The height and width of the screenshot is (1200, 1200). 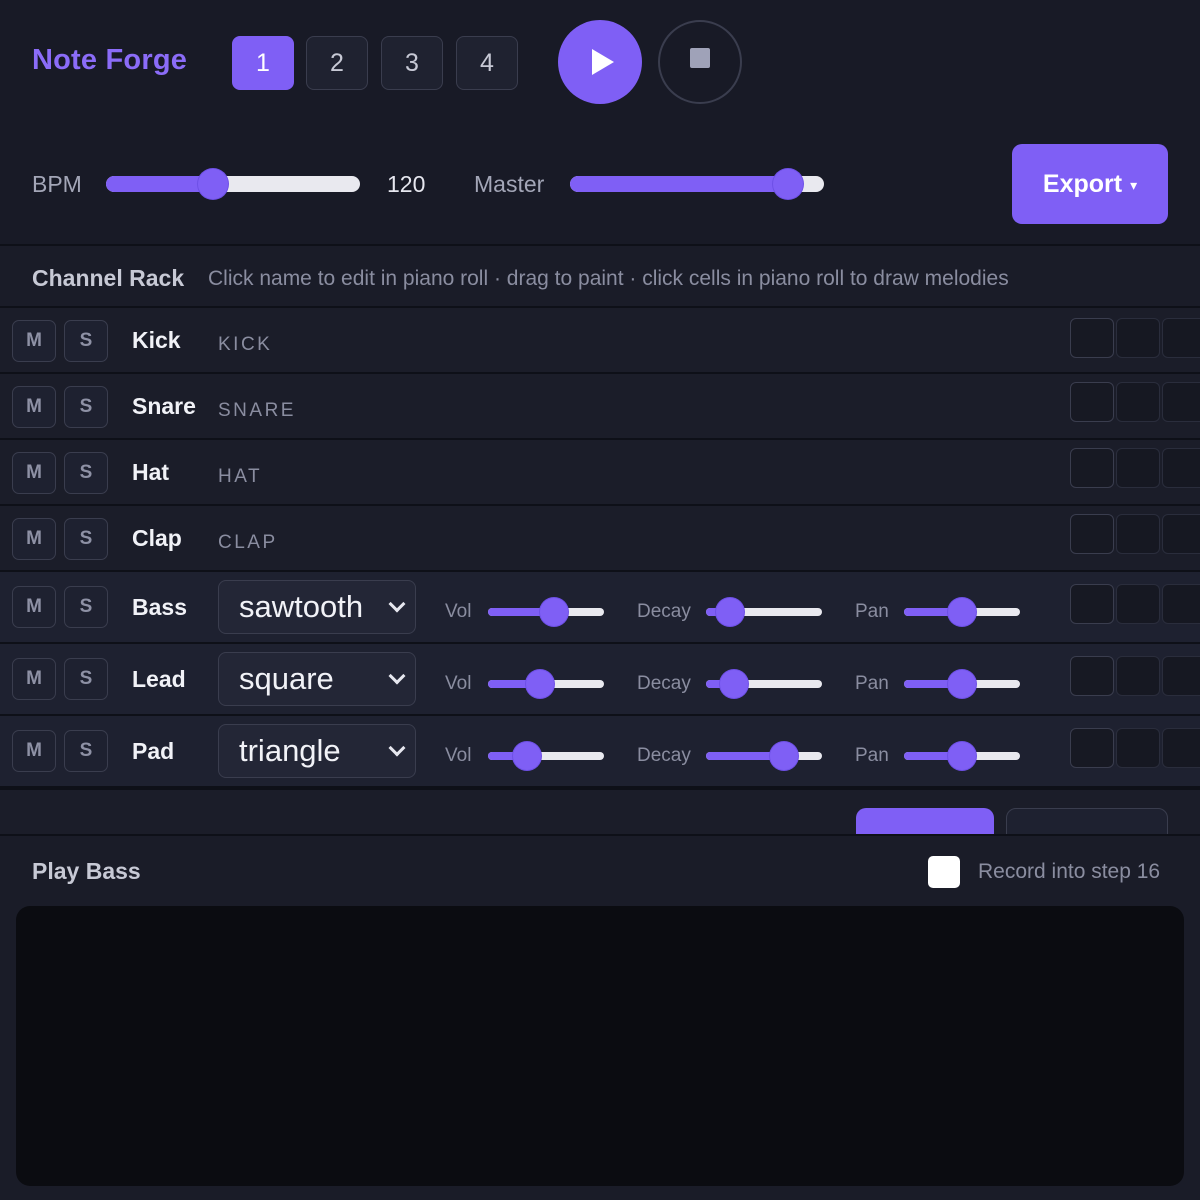 I want to click on pan-label: Pan, so click(x=872, y=683).